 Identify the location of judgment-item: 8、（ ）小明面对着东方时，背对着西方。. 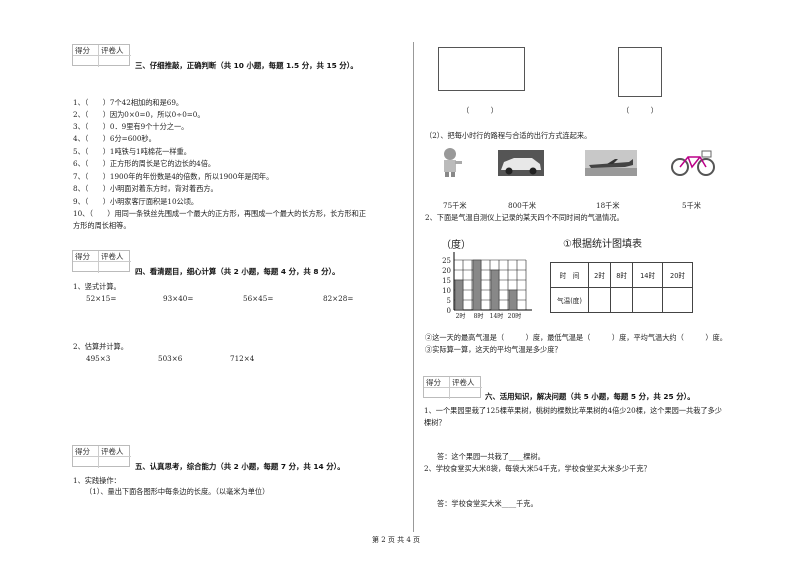
(145, 189).